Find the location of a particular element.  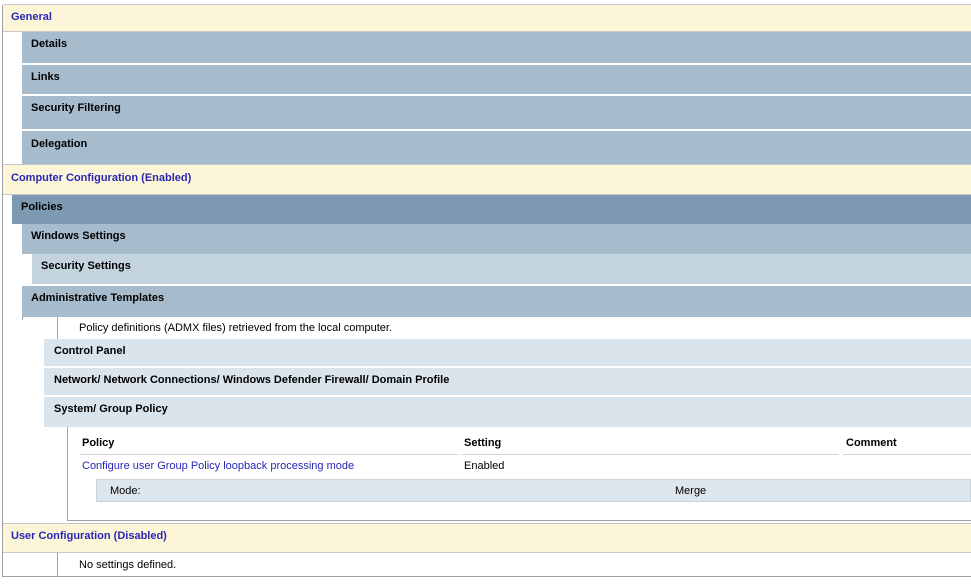

section-computer-configuration-title: Computer Configuration (Enabled) is located at coordinates (101, 178).